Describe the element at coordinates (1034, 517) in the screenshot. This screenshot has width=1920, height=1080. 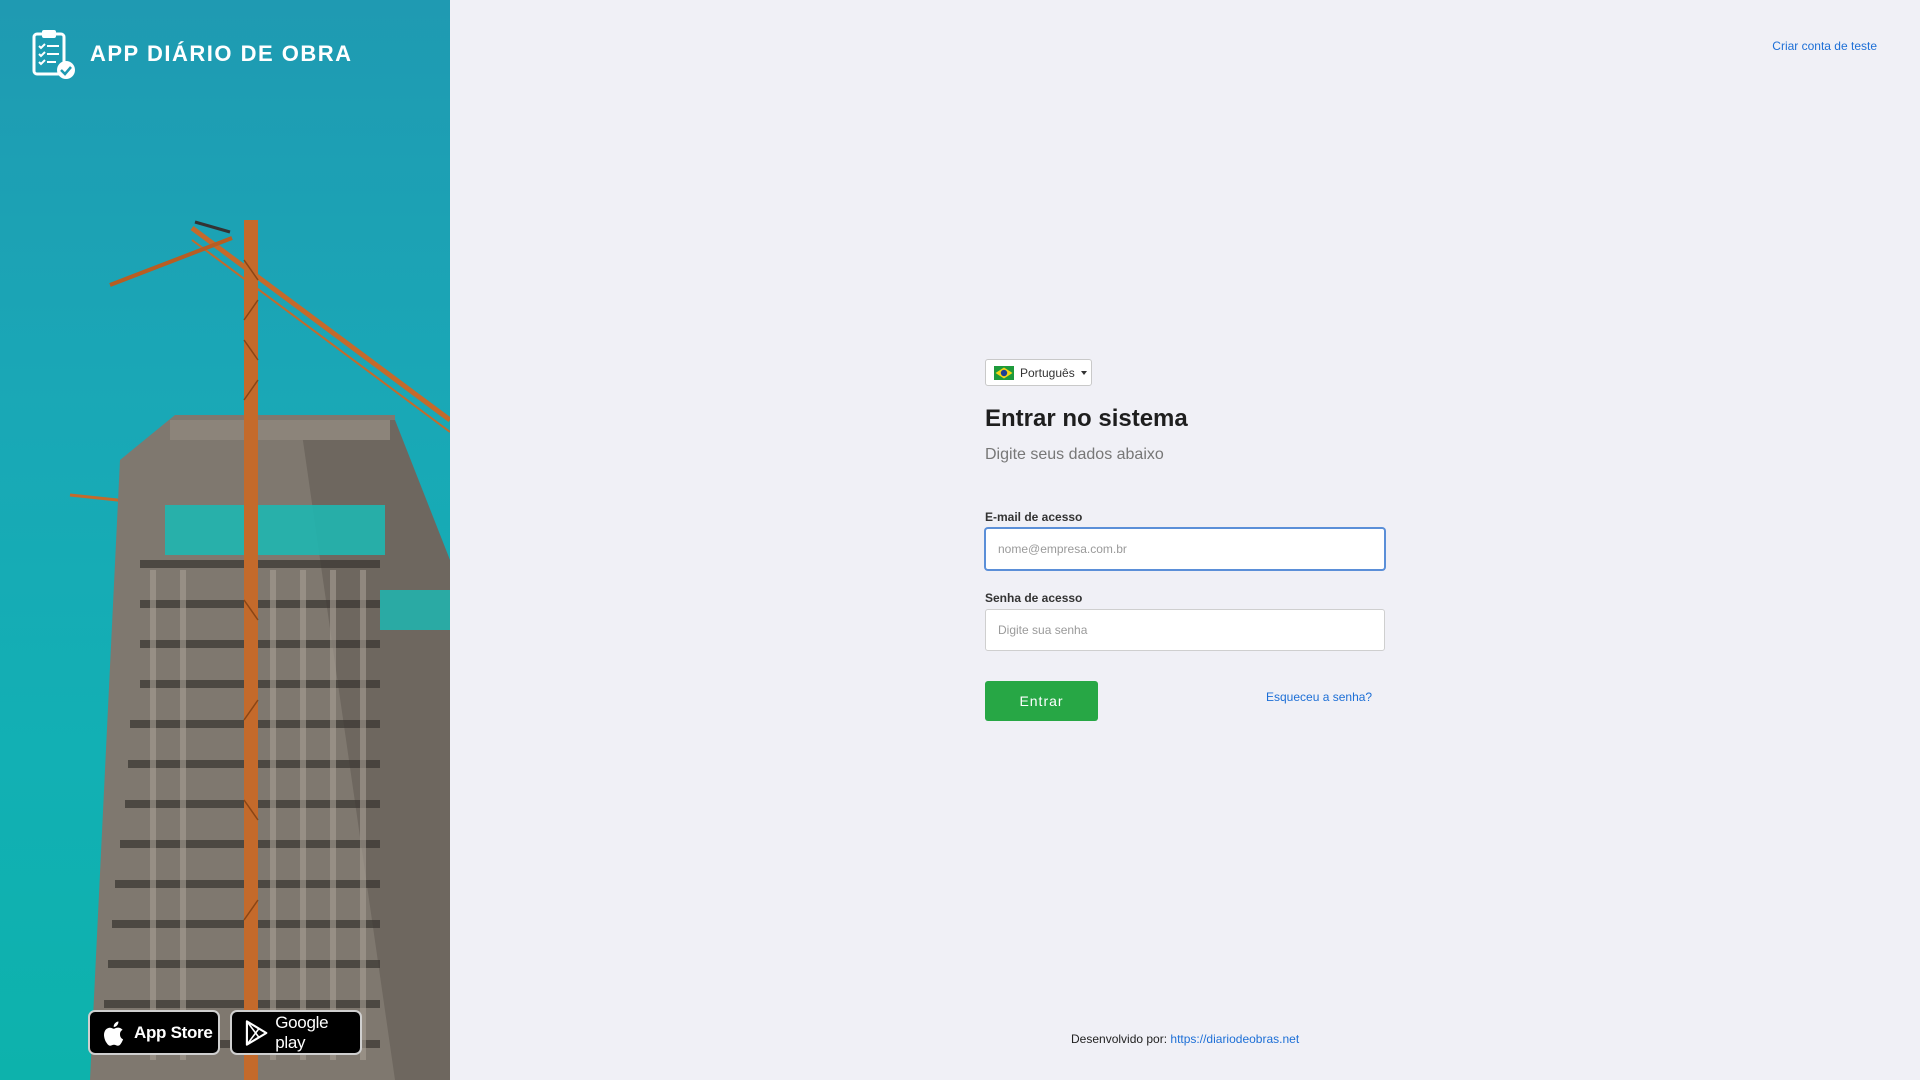
I see `email-label: E-mail de acesso` at that location.